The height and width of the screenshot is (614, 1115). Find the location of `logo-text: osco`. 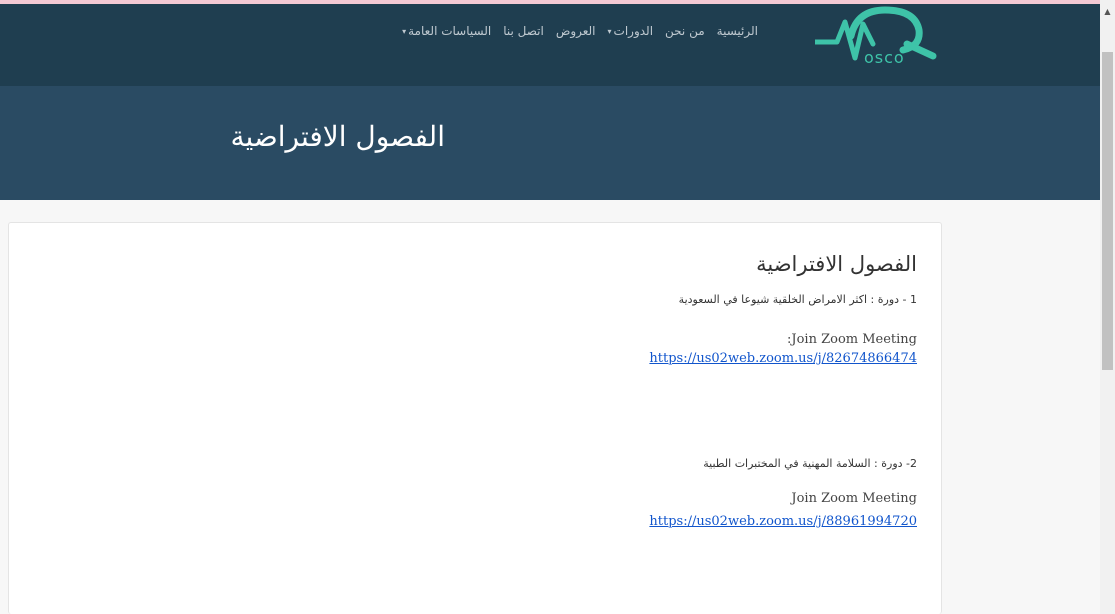

logo-text: osco is located at coordinates (884, 57).